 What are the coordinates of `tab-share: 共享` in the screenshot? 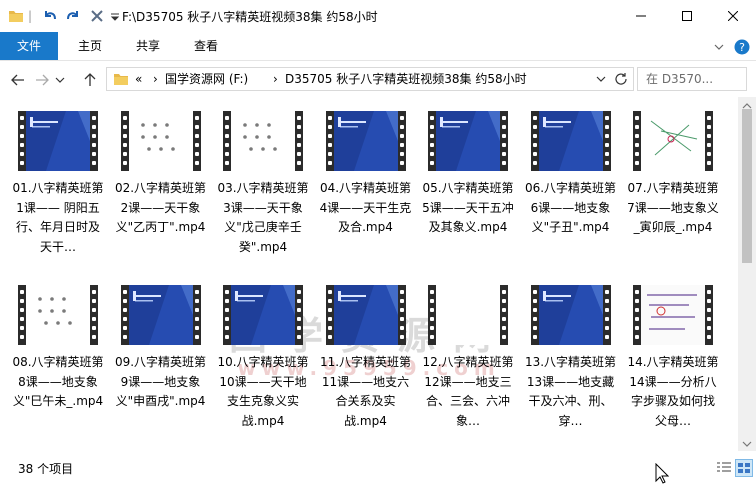 It's located at (148, 46).